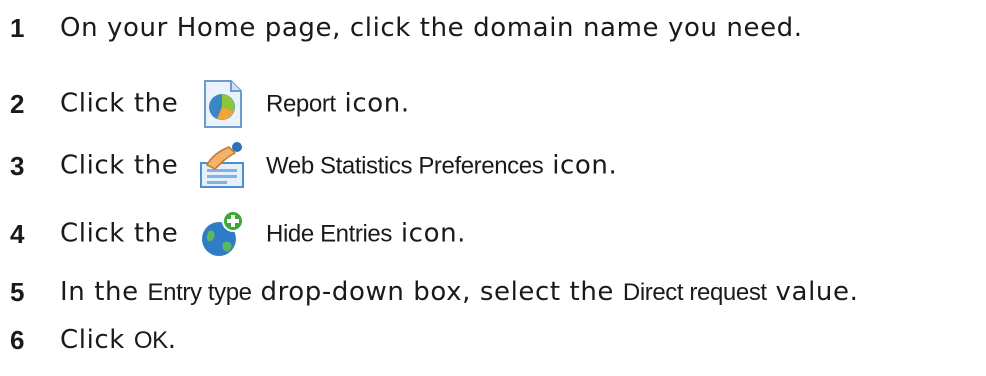 Image resolution: width=986 pixels, height=376 pixels. I want to click on step-number: 2, so click(17, 103).